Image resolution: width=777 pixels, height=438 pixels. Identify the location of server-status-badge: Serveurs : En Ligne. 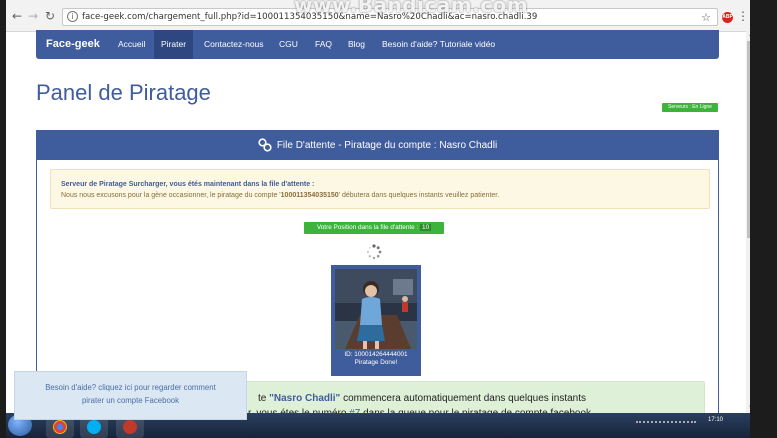
(690, 107).